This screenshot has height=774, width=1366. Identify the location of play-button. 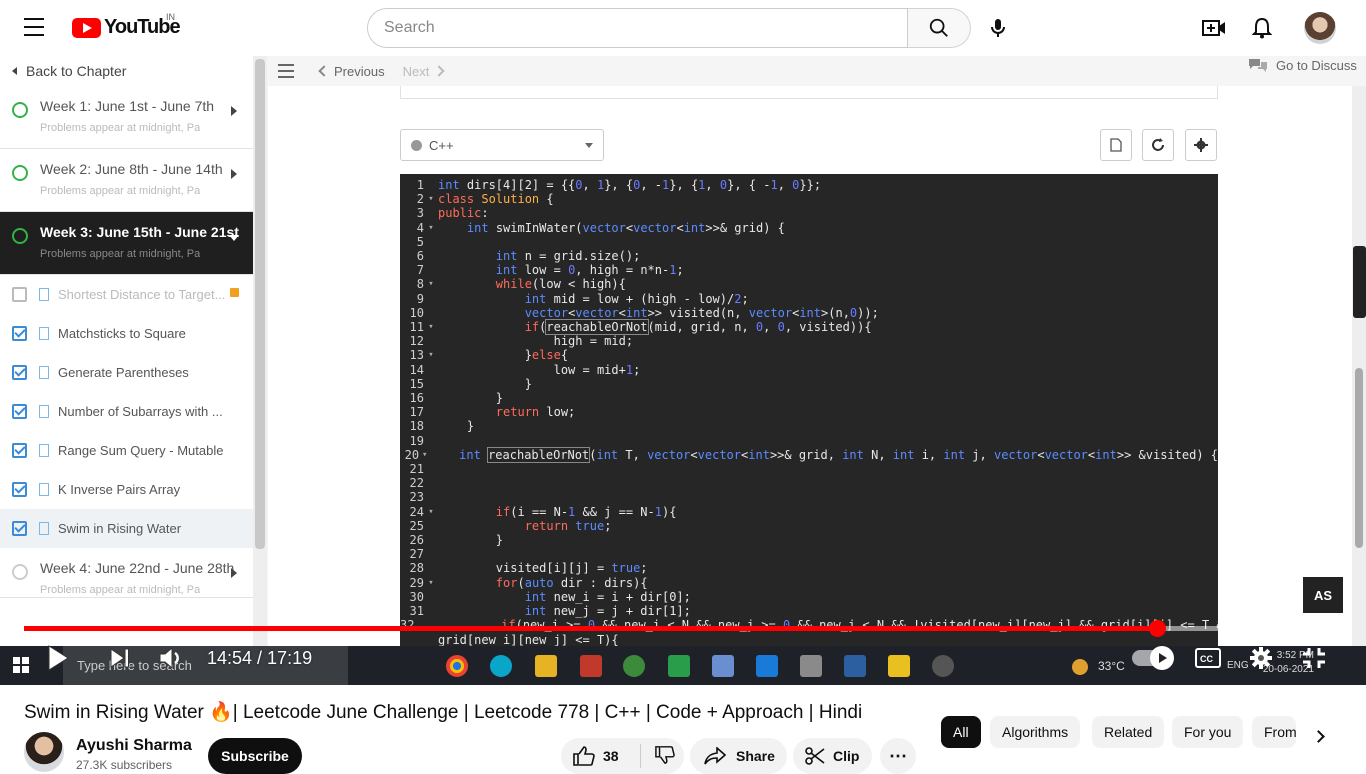
(58, 658).